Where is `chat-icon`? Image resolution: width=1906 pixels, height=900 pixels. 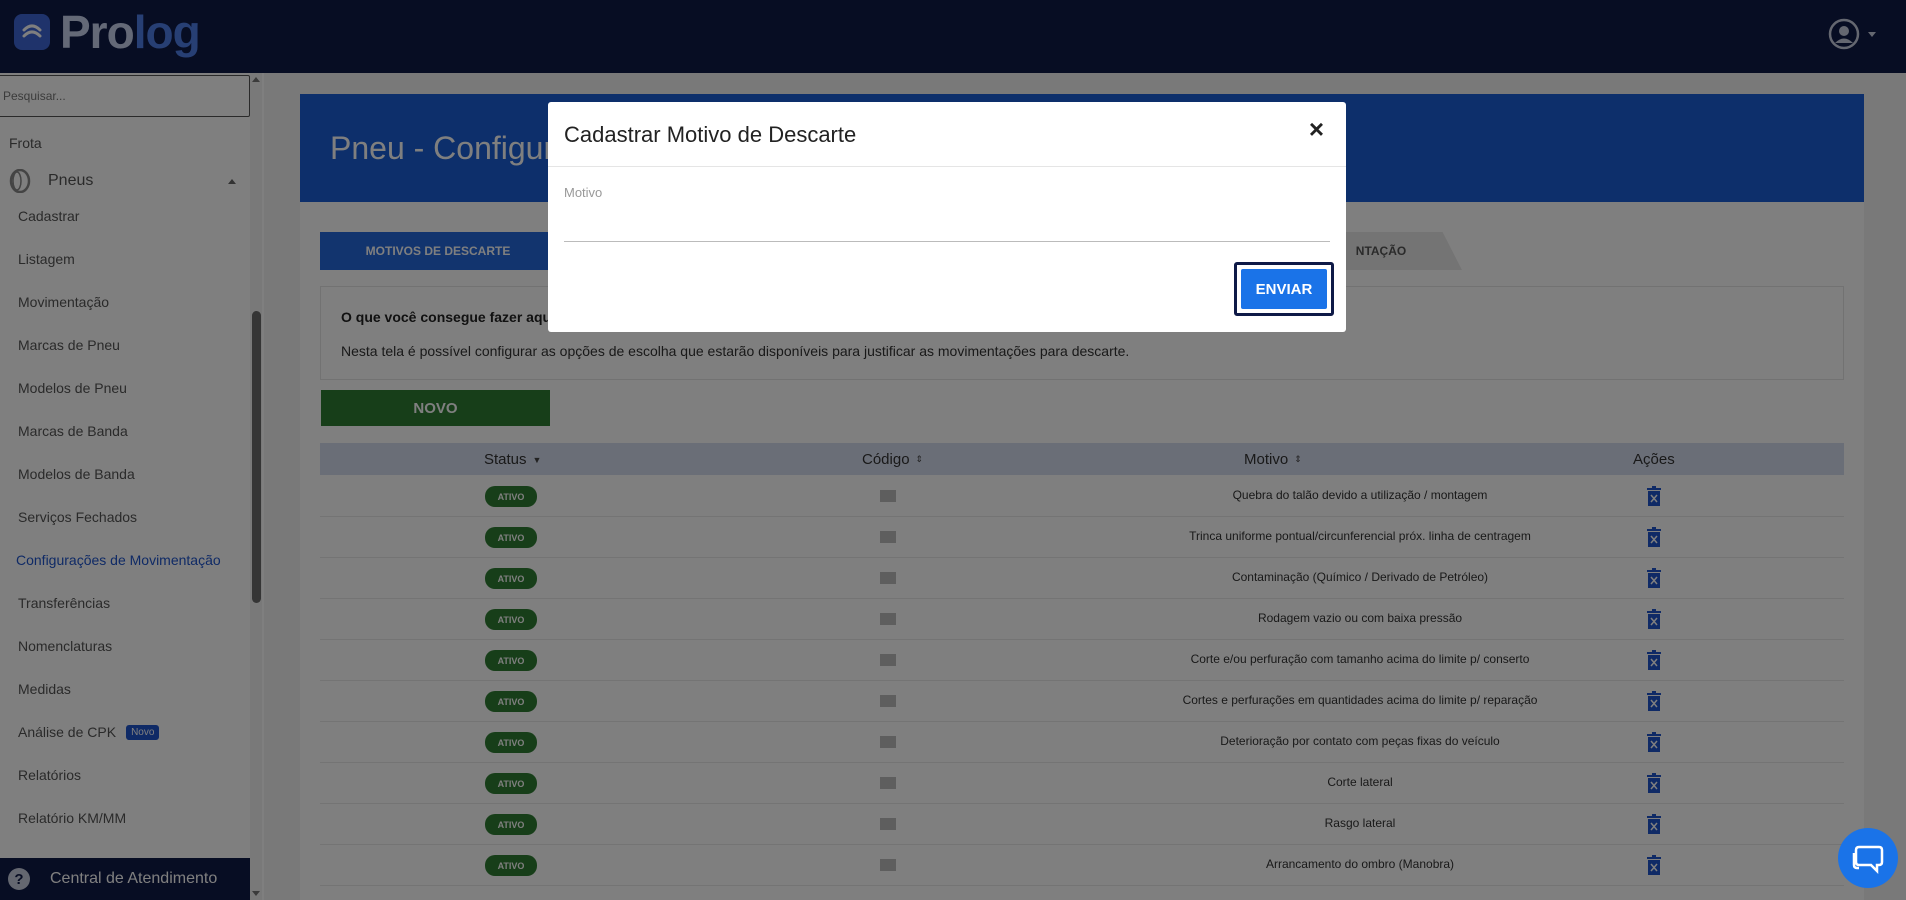 chat-icon is located at coordinates (1868, 860).